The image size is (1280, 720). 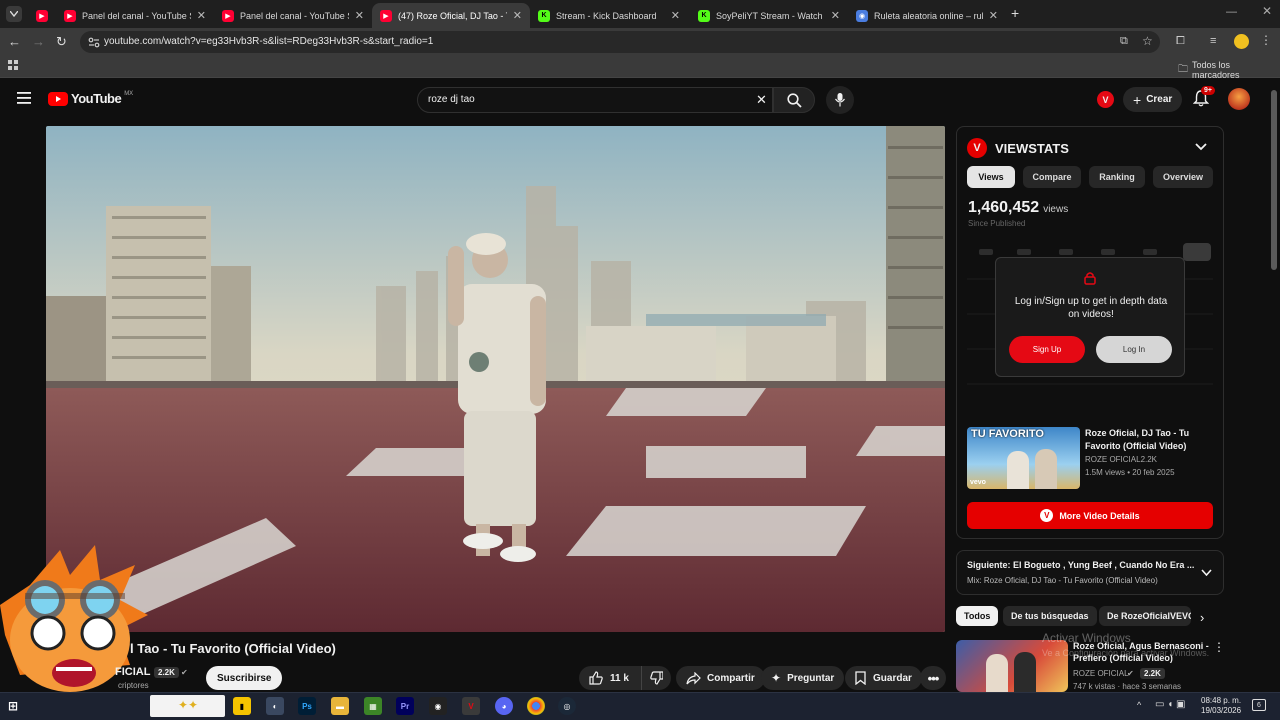 What do you see at coordinates (1153, 99) in the screenshot?
I see `create-button: + Crear` at bounding box center [1153, 99].